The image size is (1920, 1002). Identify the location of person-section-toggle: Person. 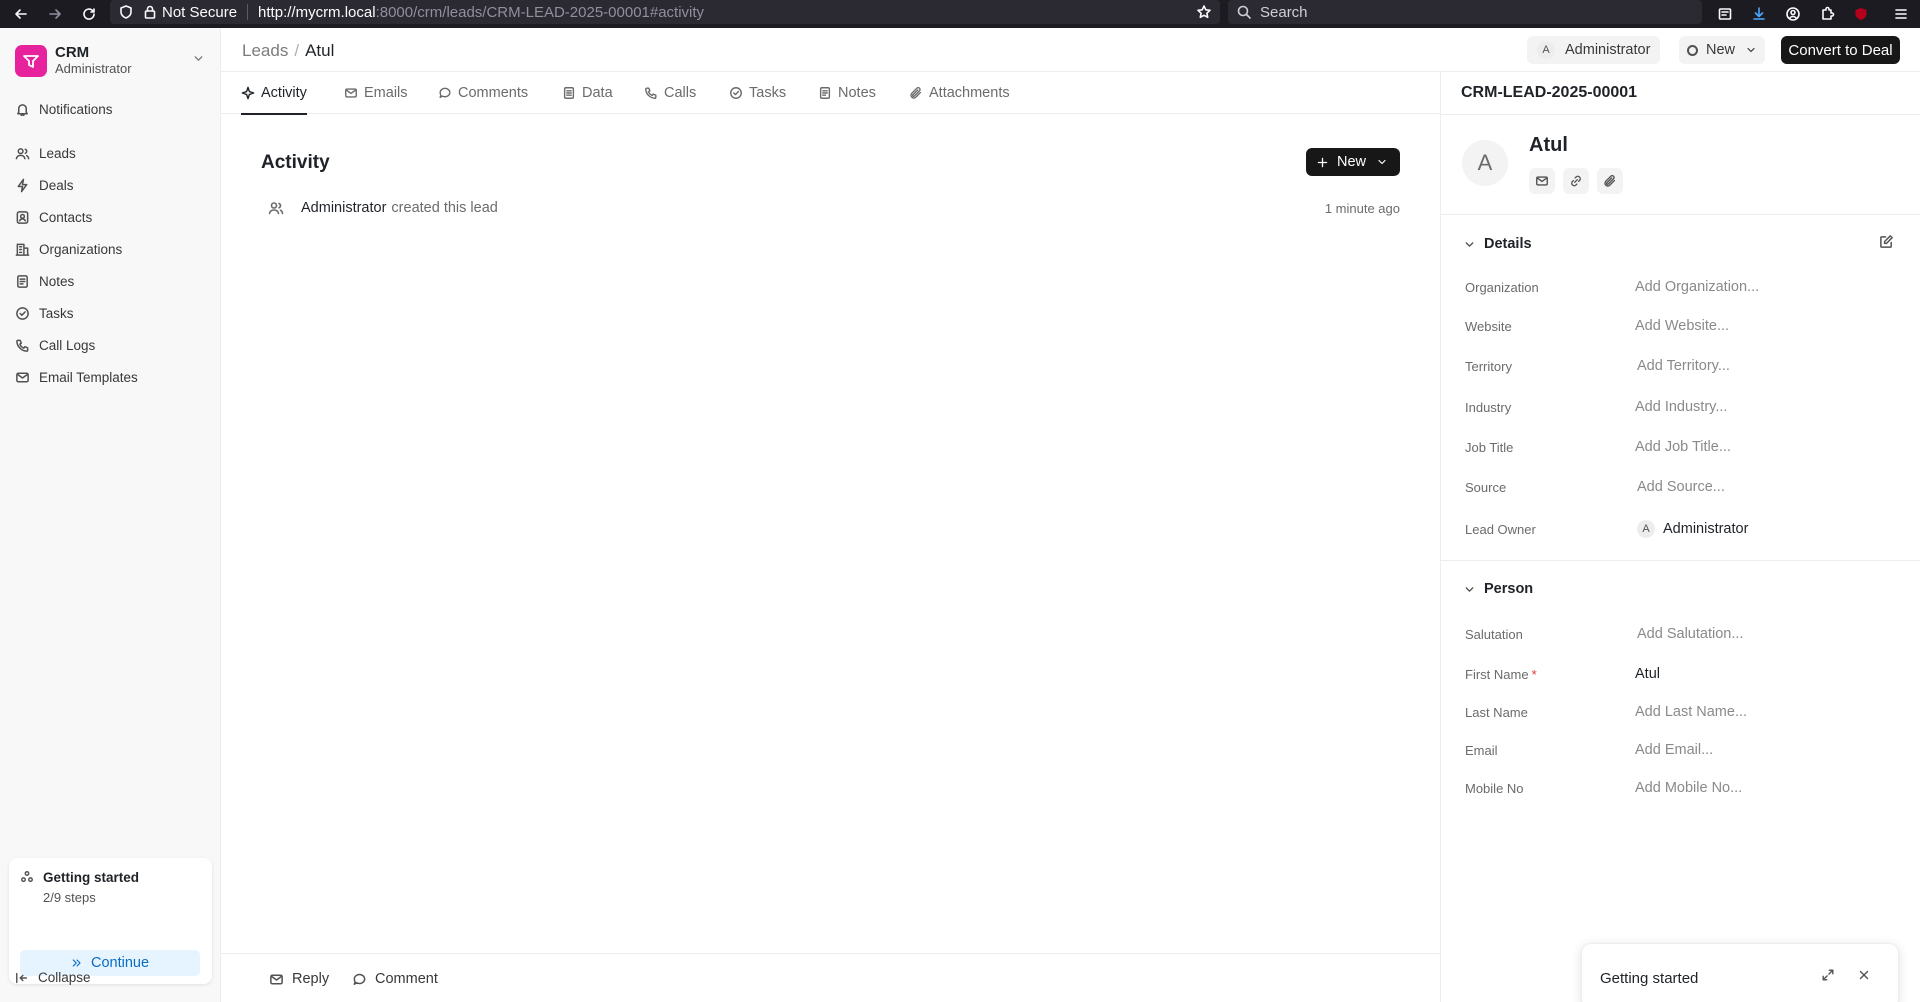
(1498, 589).